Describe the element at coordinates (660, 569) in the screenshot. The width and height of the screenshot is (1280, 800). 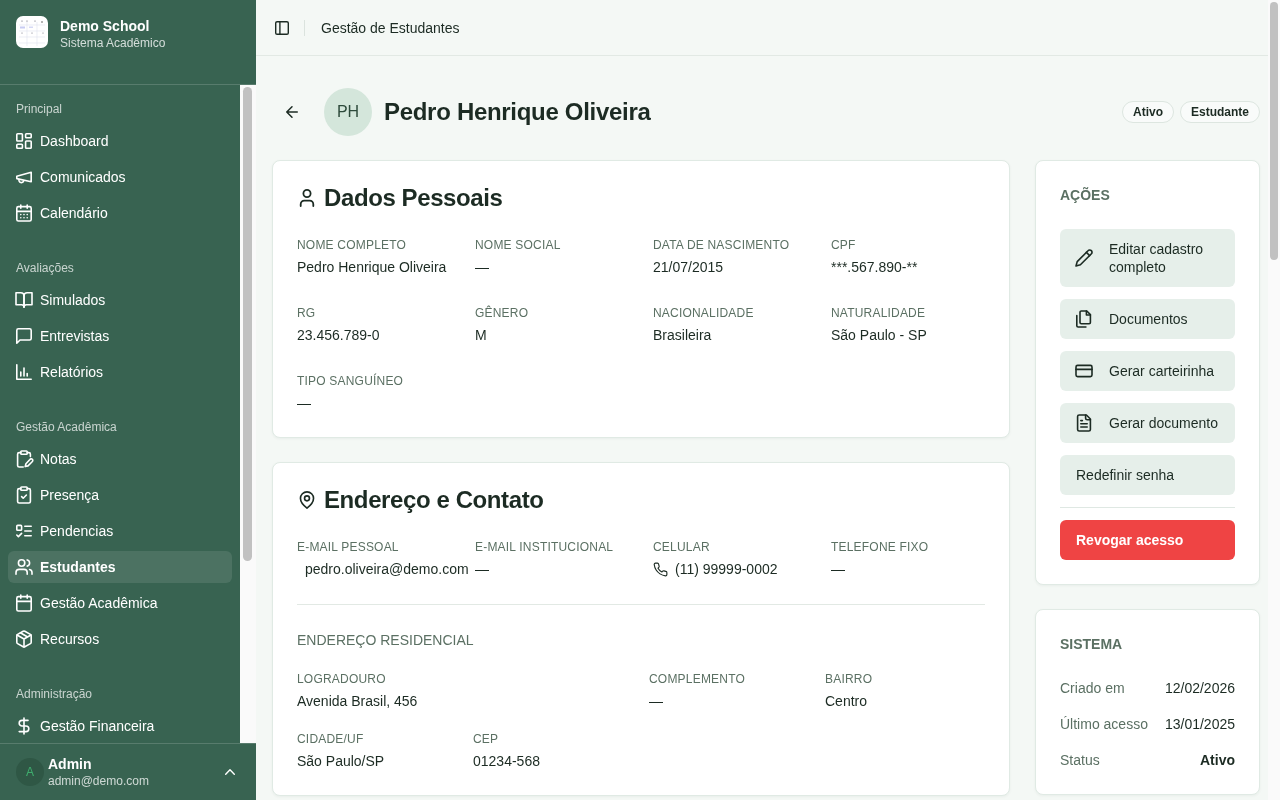
I see `phone-icon` at that location.